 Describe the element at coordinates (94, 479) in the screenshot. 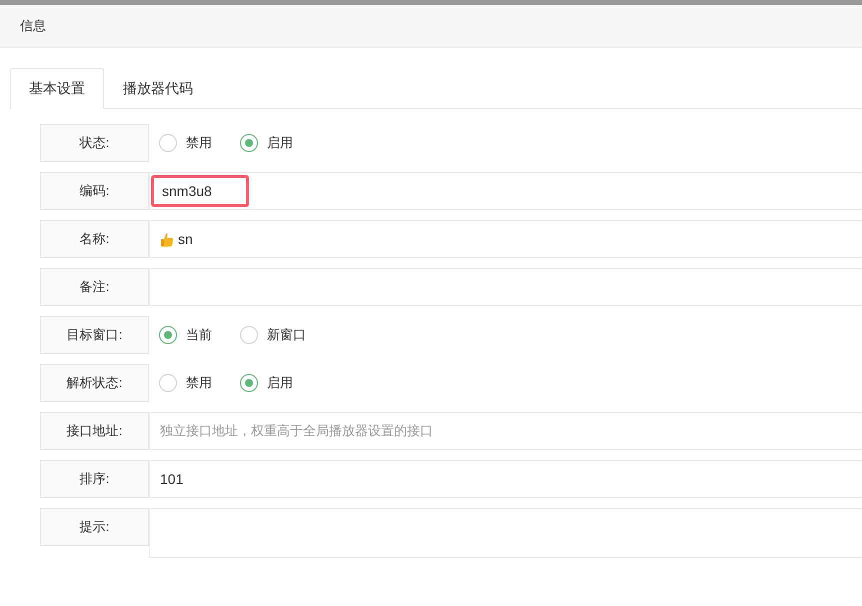

I see `field-label: 排序:` at that location.